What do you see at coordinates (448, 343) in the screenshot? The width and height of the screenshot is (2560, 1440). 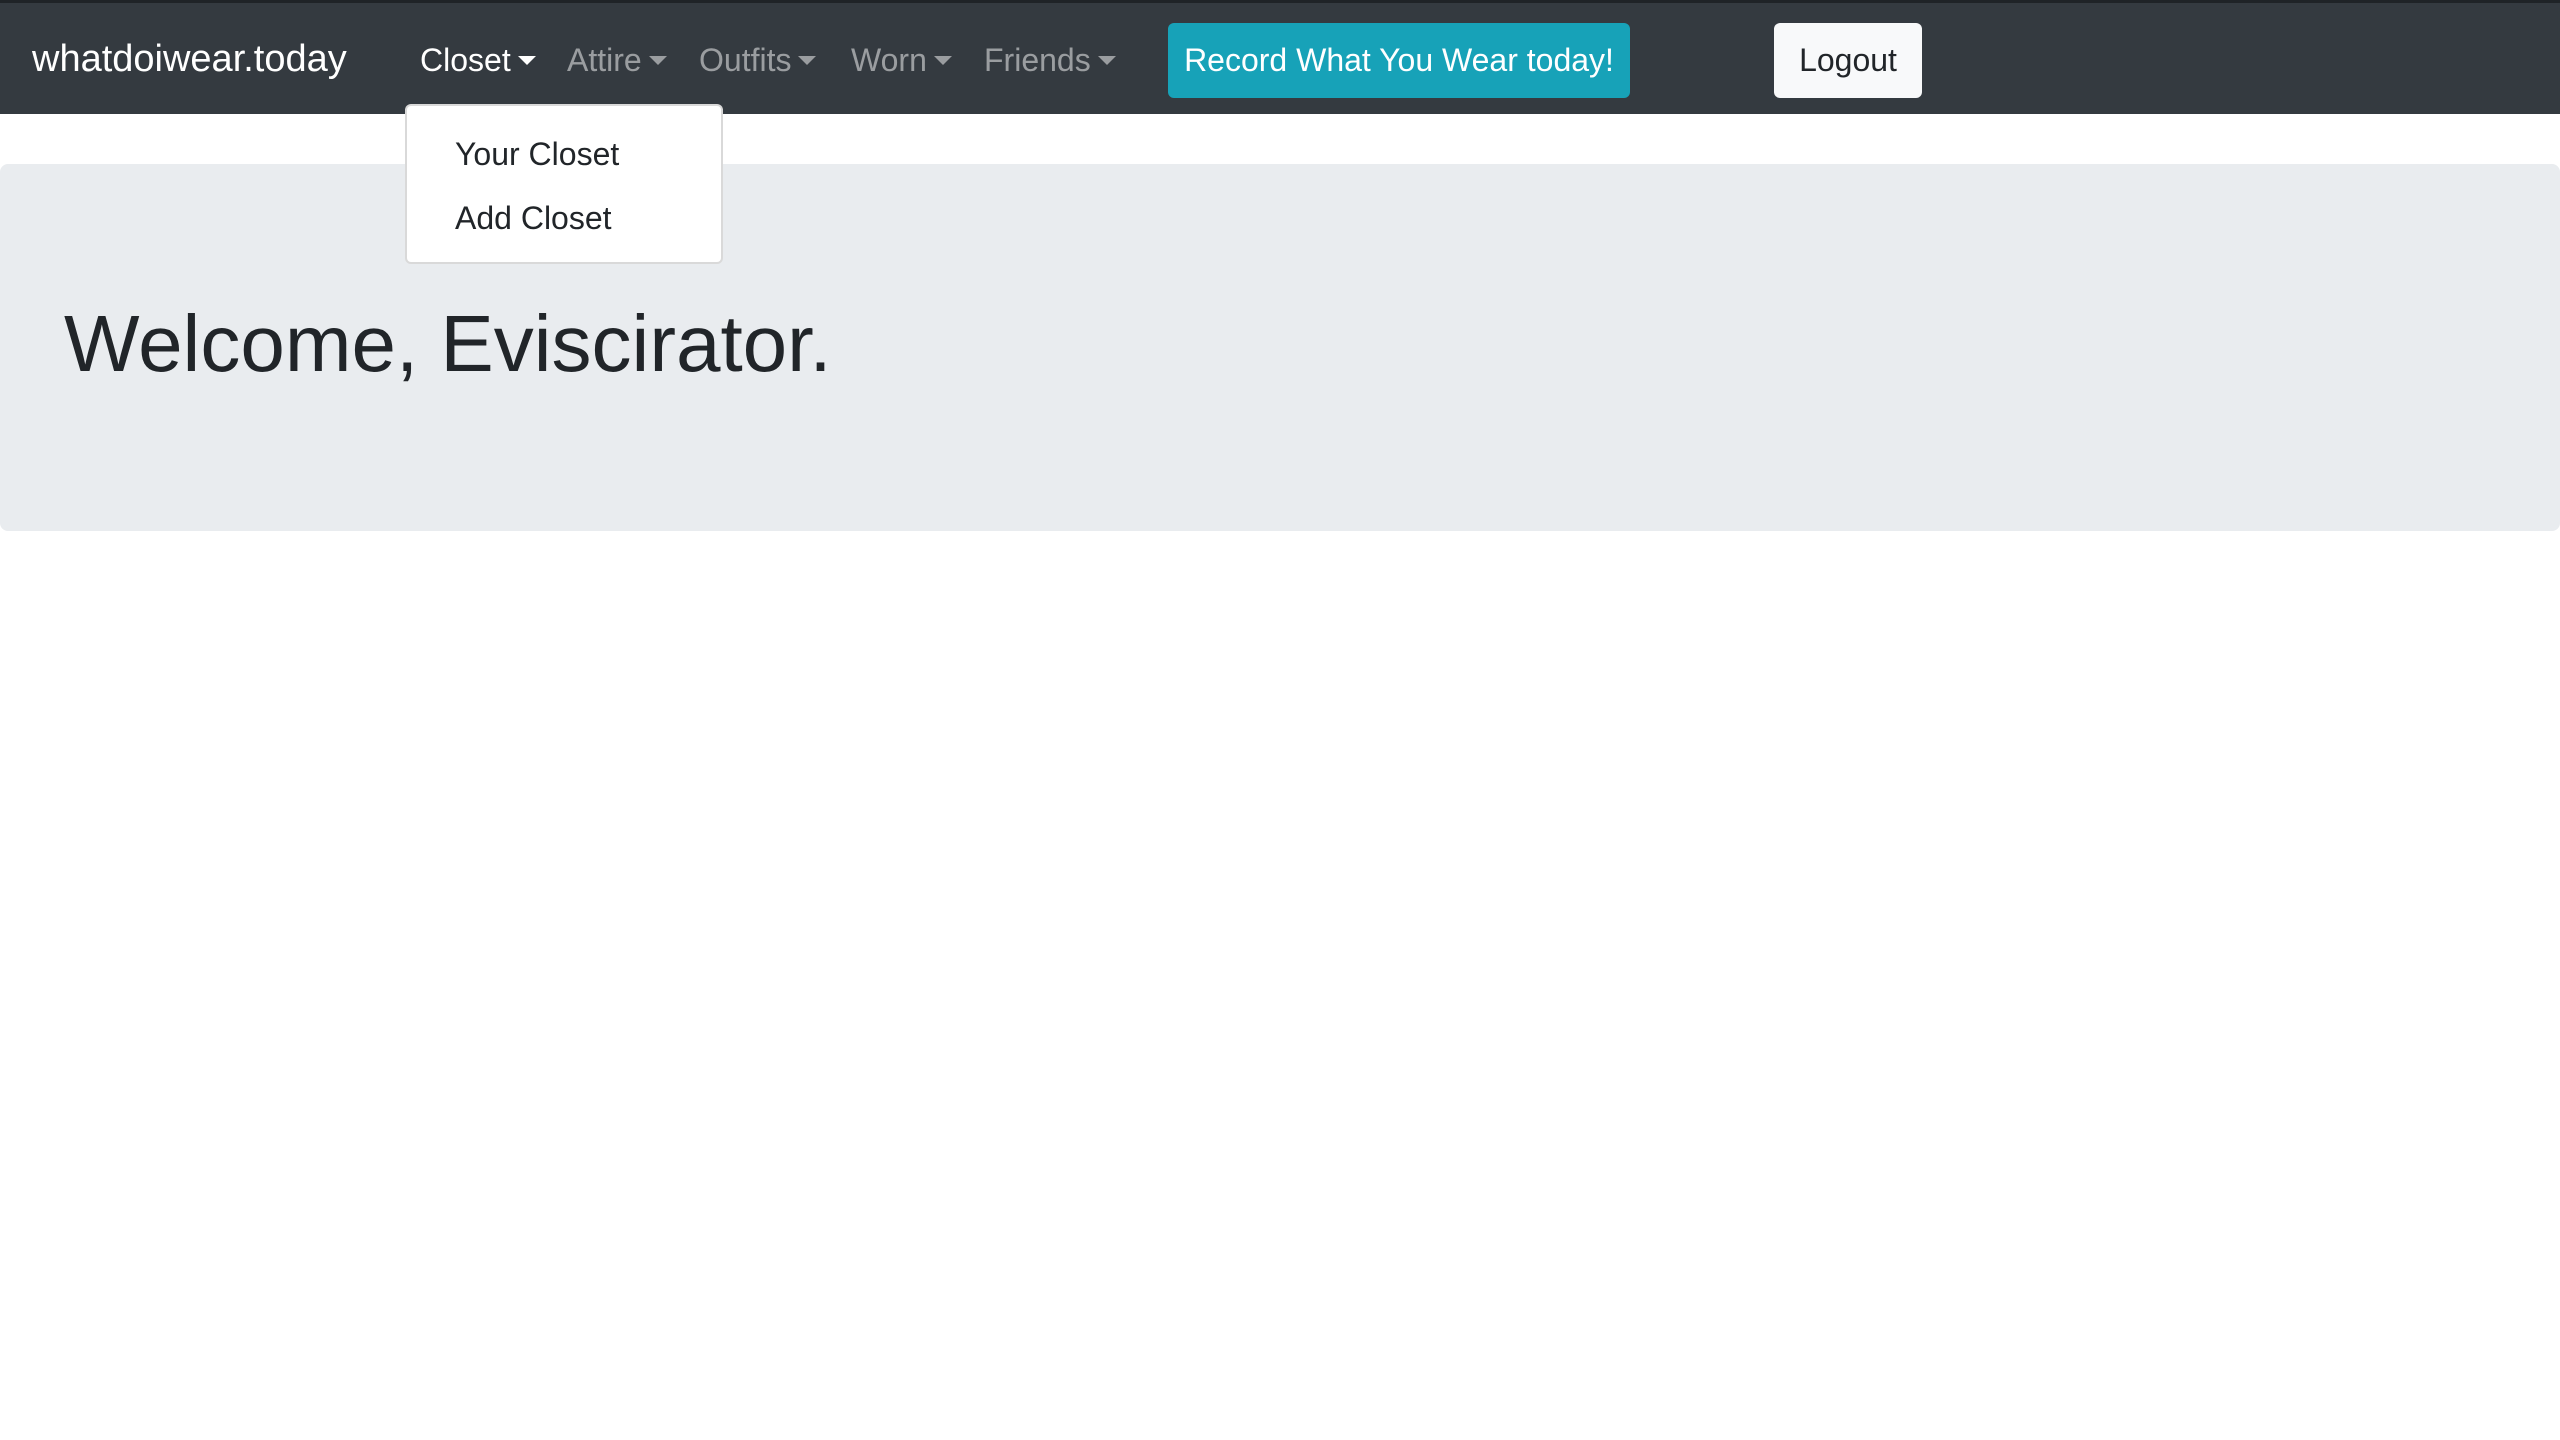 I see `welcome-heading: Welcome, Eviscirator.` at bounding box center [448, 343].